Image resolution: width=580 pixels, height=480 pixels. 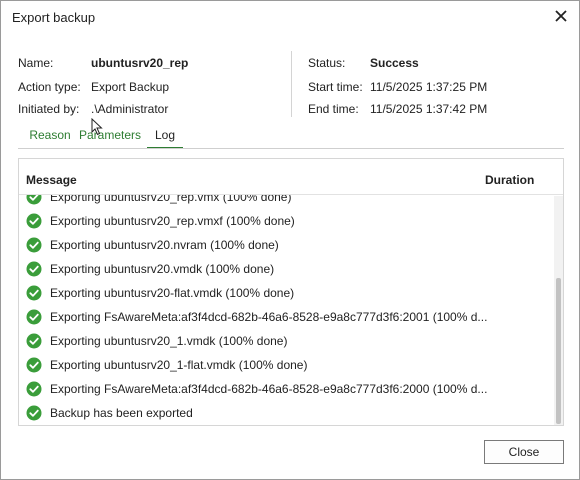 I want to click on start-time-value: 11/5/2025 1:37:25 PM, so click(x=429, y=87).